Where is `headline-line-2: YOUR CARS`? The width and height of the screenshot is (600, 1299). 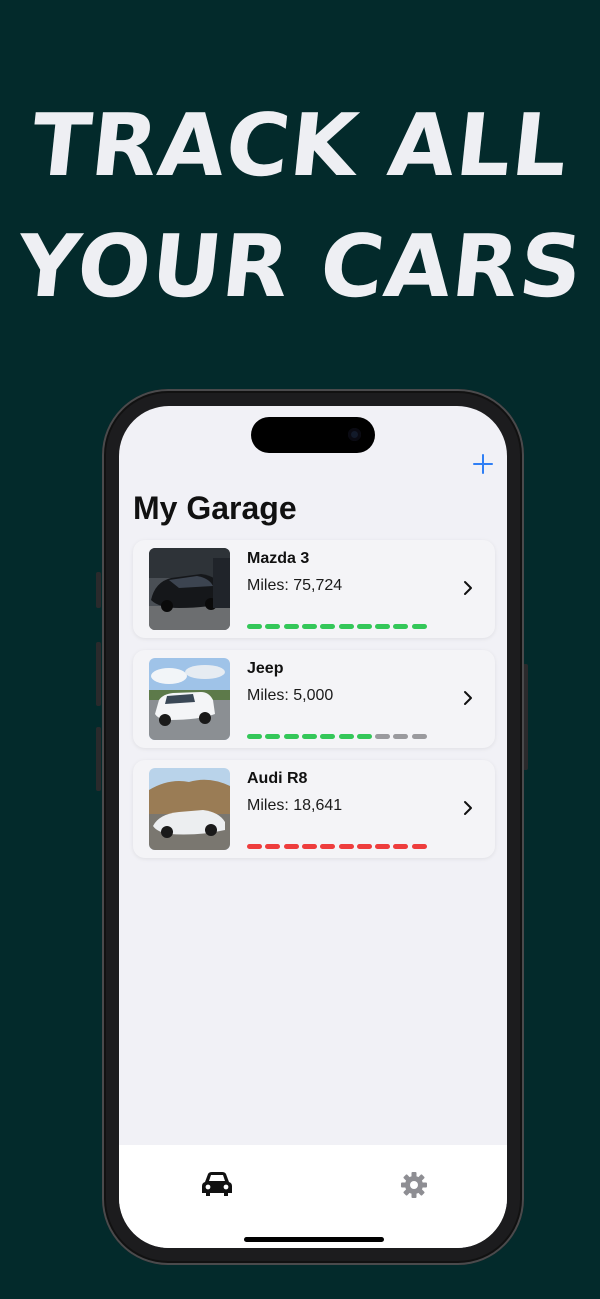
headline-line-2: YOUR CARS is located at coordinates (300, 267).